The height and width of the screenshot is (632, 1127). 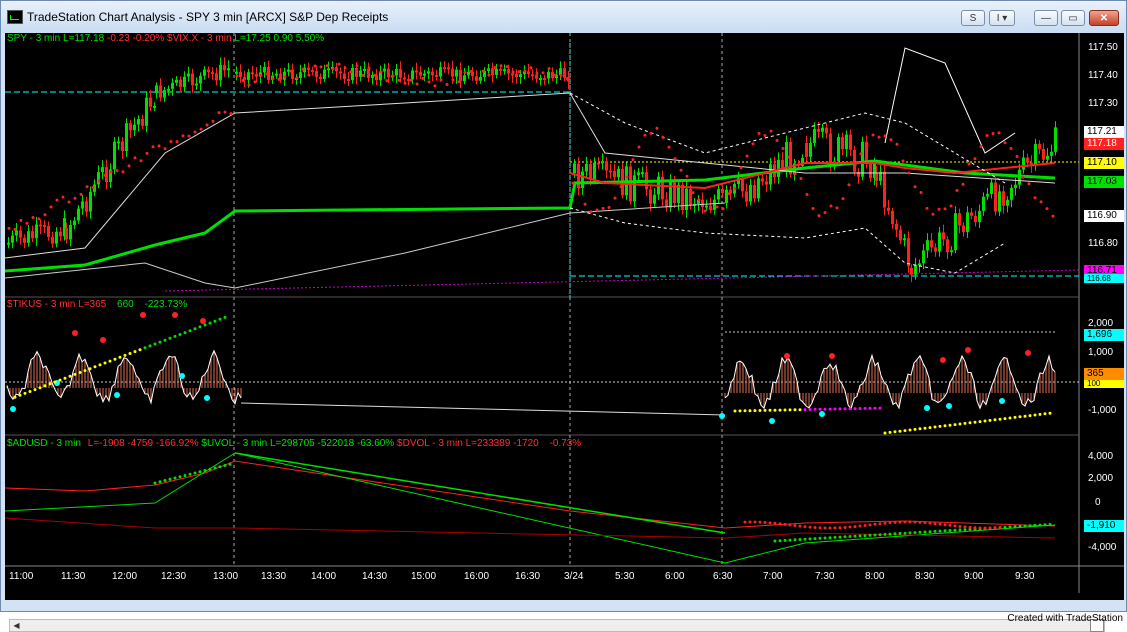 I want to click on tik-flat-line, so click(x=483, y=409).